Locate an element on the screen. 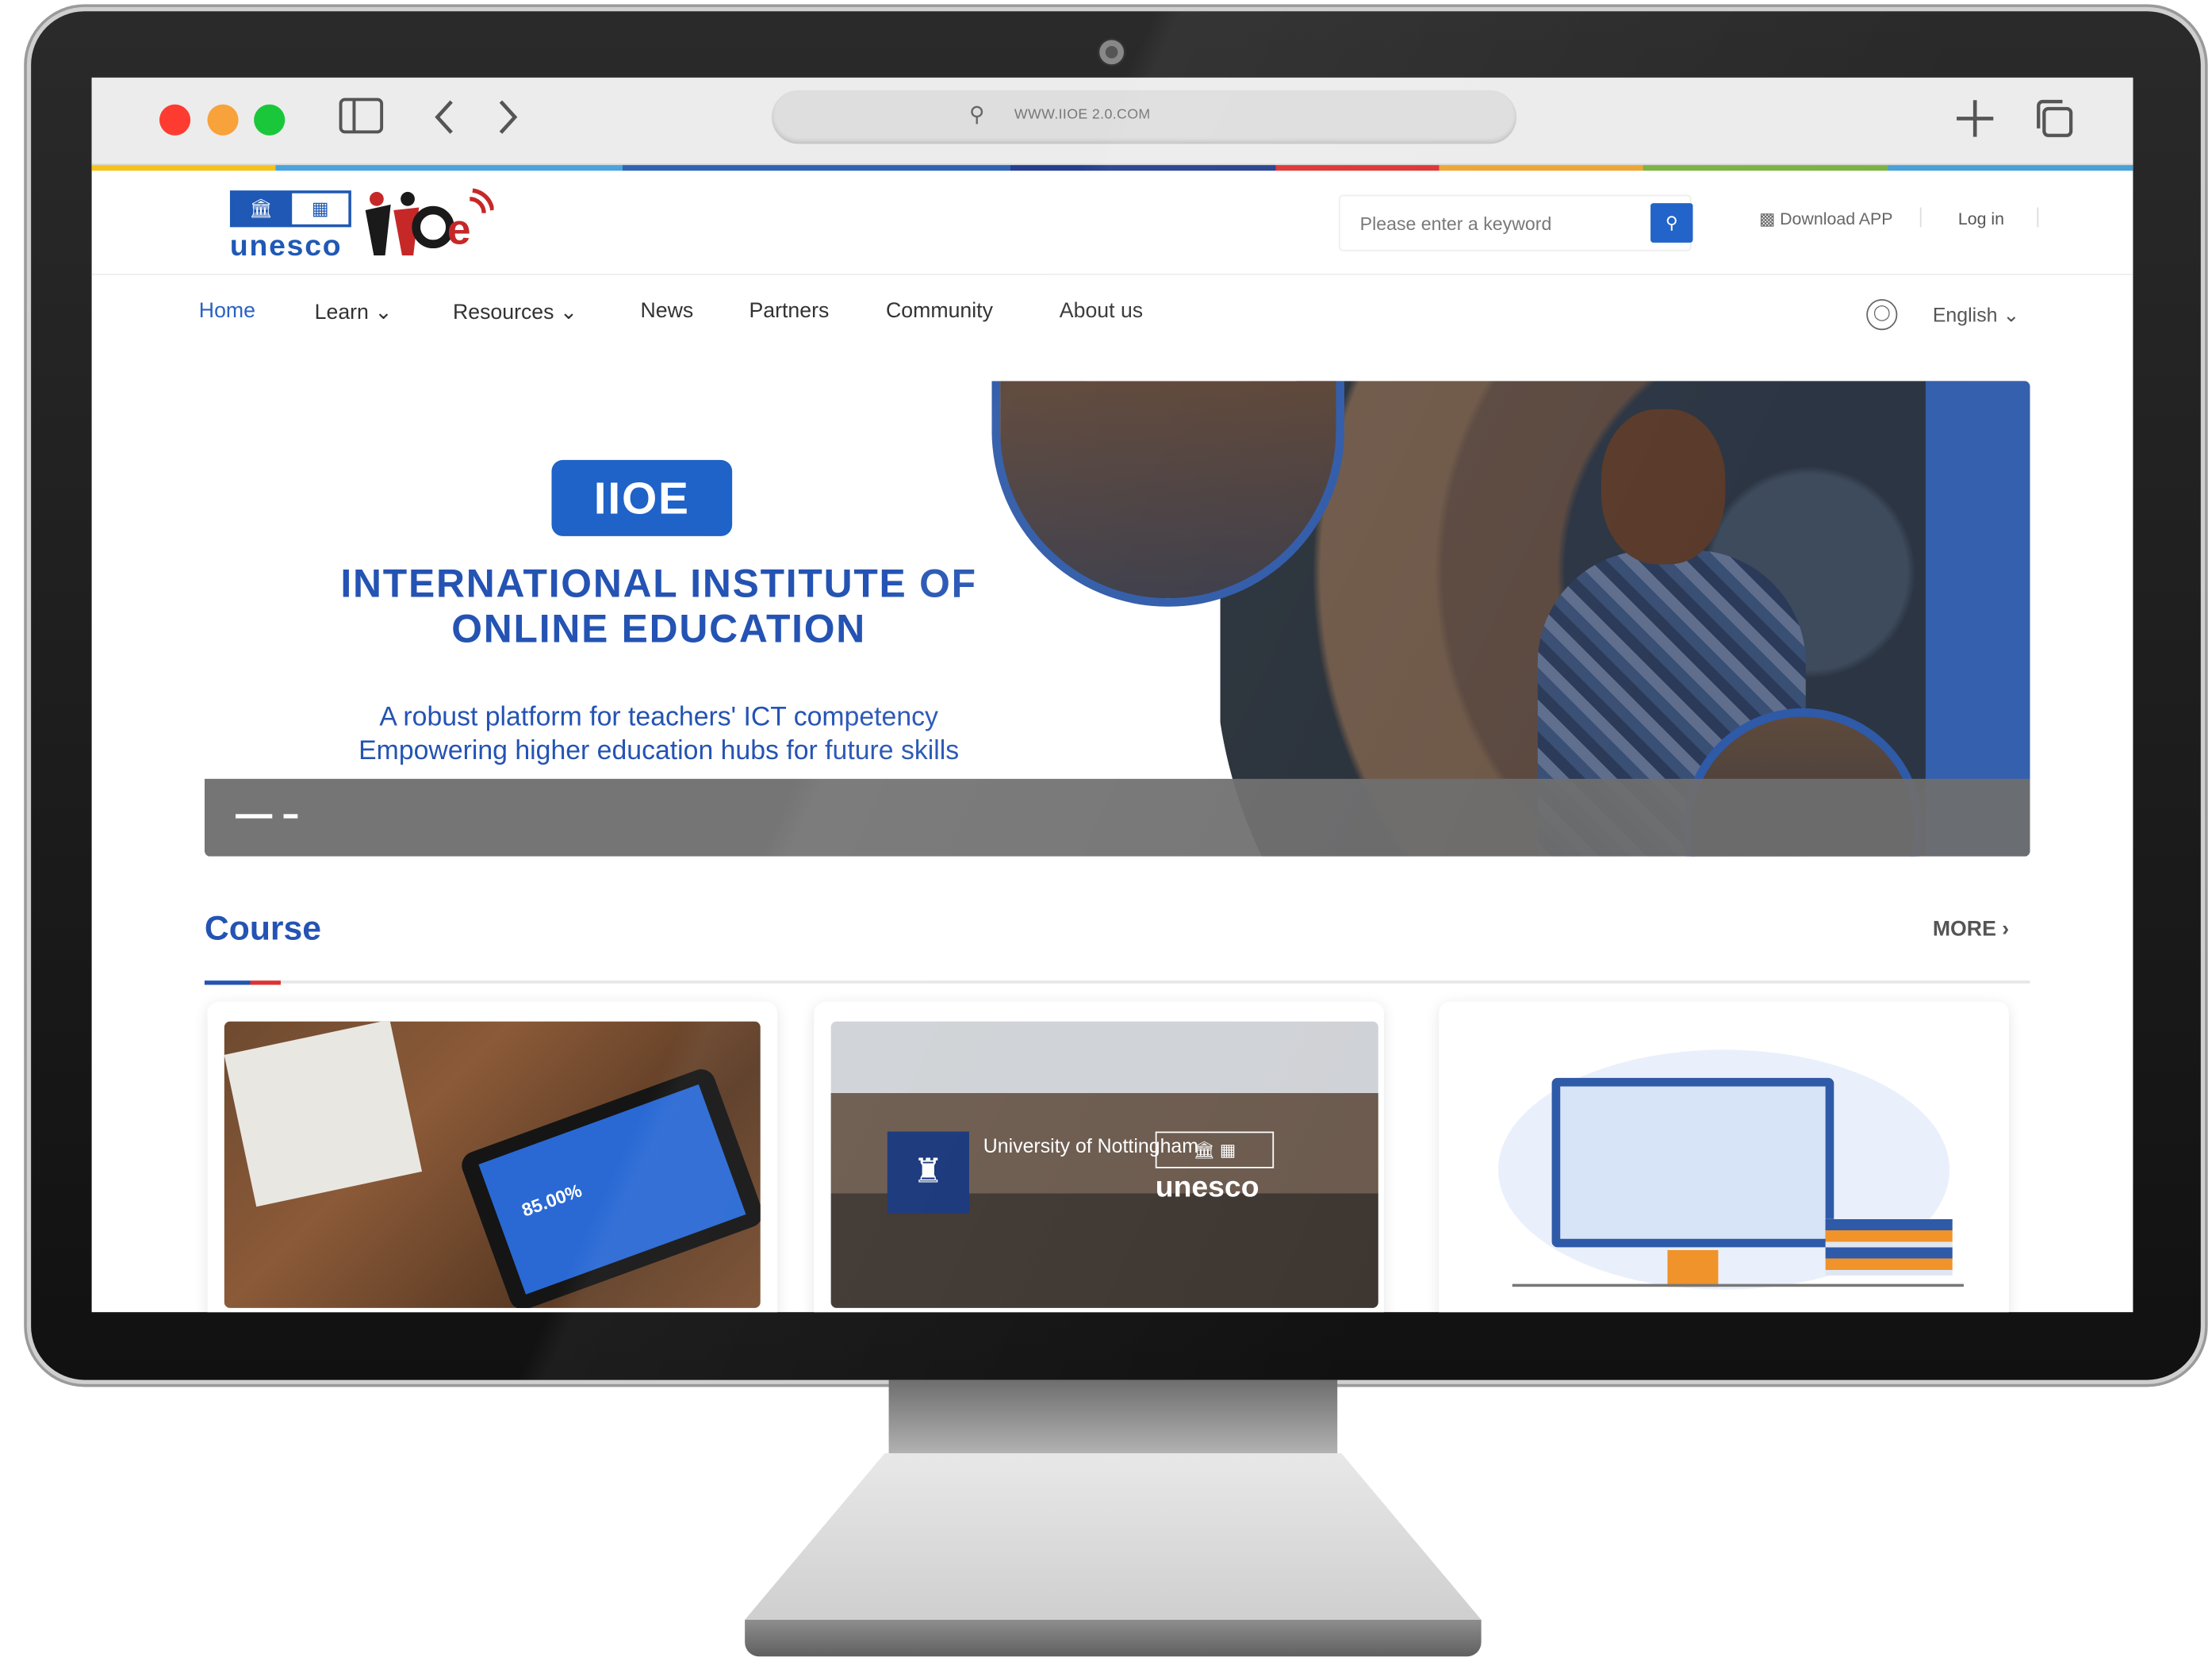 The width and height of the screenshot is (2212, 1665). monitor-stand is located at coordinates (1113, 1537).